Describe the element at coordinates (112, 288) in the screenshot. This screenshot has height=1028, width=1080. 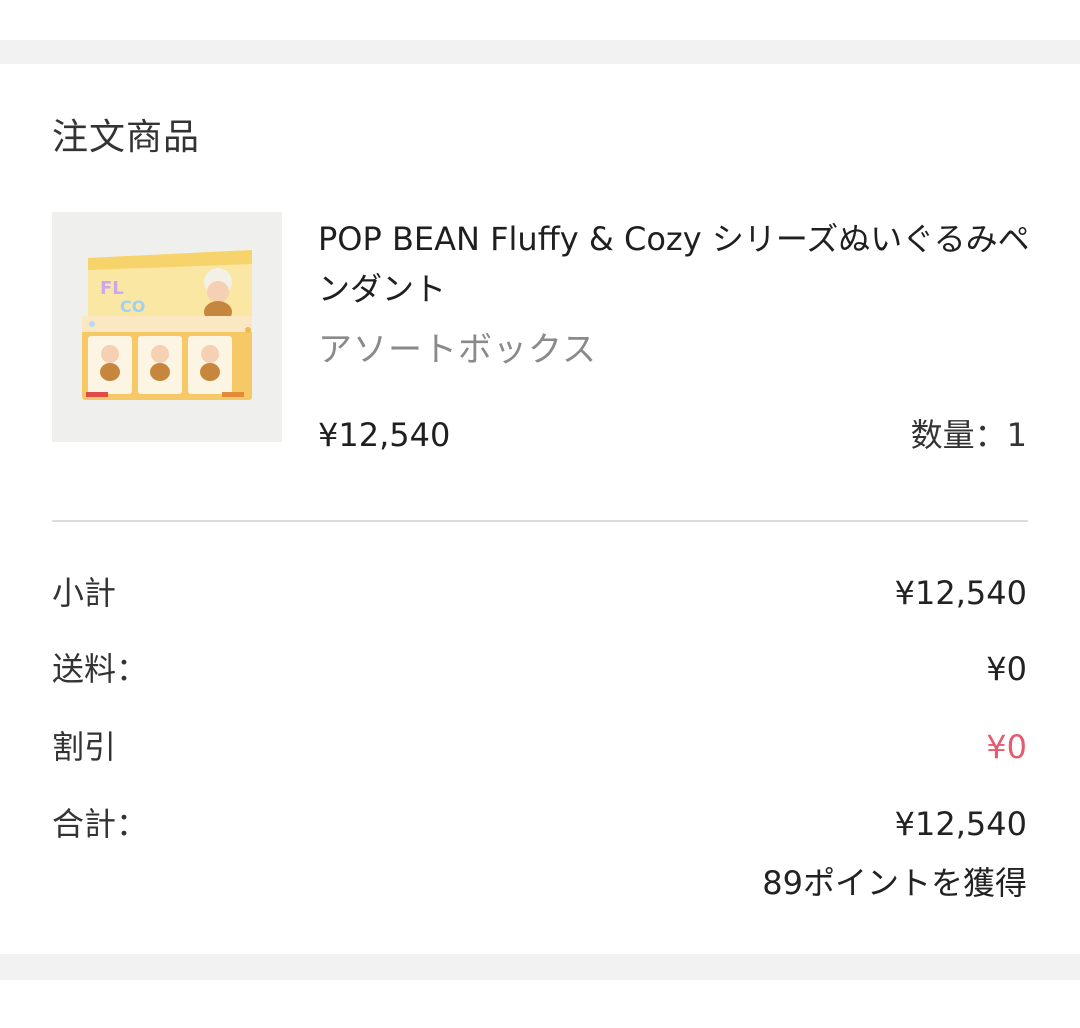
I see `svg-text: FL` at that location.